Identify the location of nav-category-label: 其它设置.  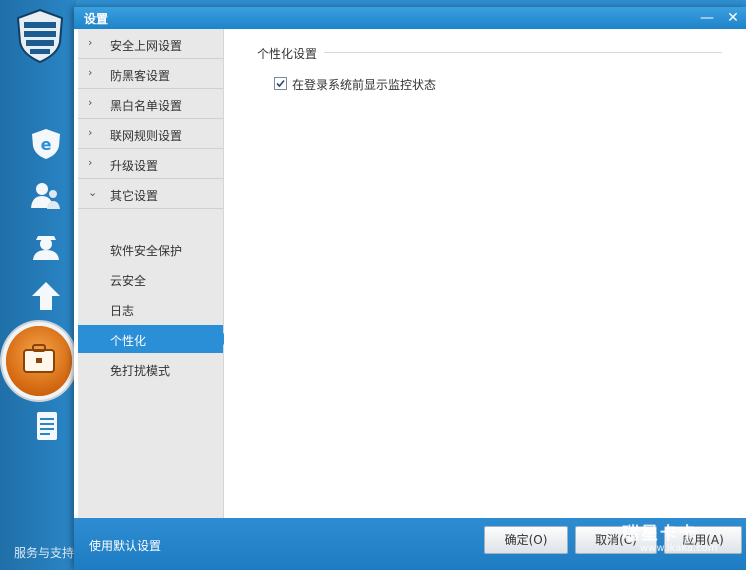
(134, 196).